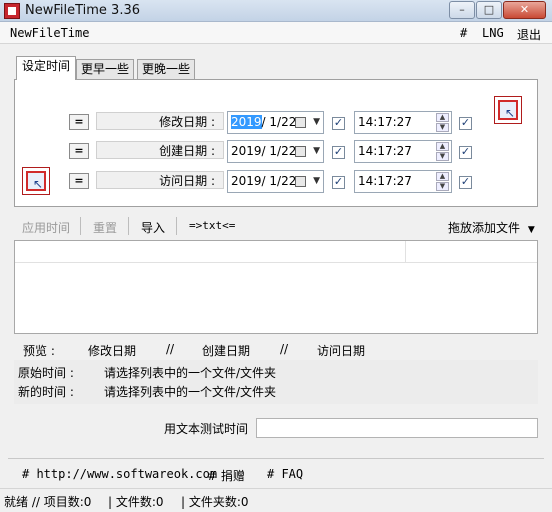 Image resolution: width=552 pixels, height=512 pixels. What do you see at coordinates (276, 11) in the screenshot?
I see `title-bar: NewFileTime 3.36 – □ ✕` at bounding box center [276, 11].